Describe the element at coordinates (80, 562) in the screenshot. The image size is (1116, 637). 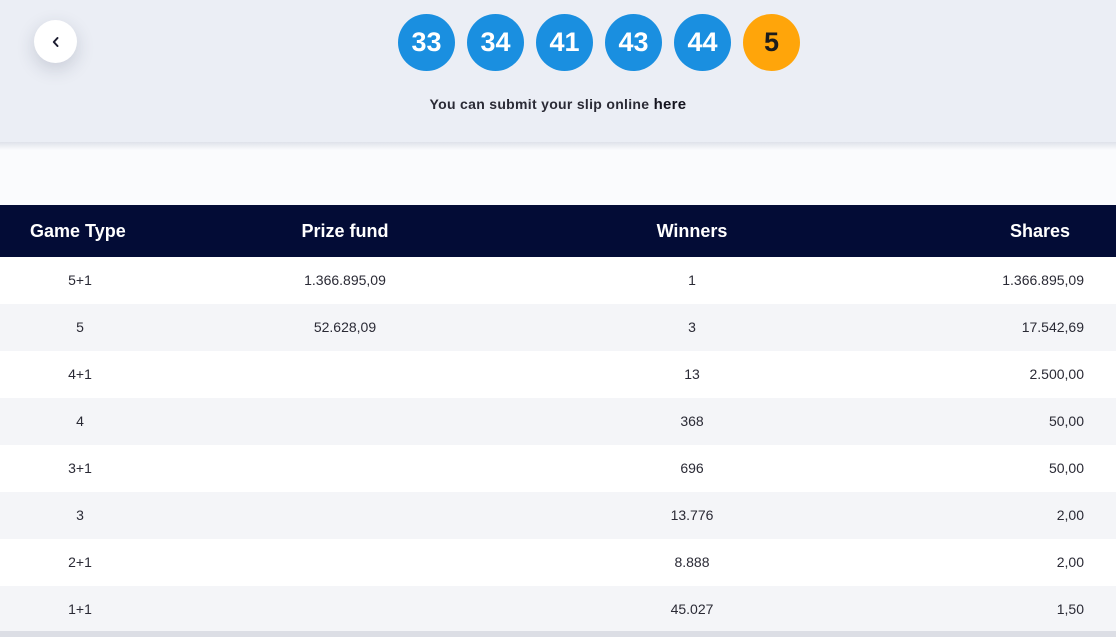
I see `cell-game-type: 2+1` at that location.